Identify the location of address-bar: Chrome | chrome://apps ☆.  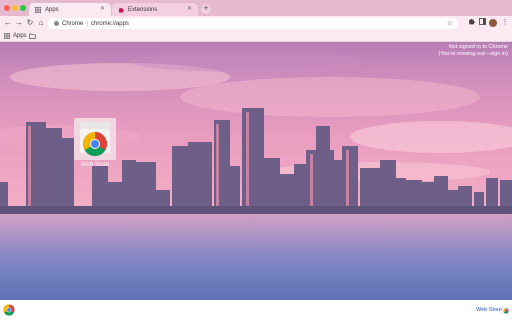
(253, 23).